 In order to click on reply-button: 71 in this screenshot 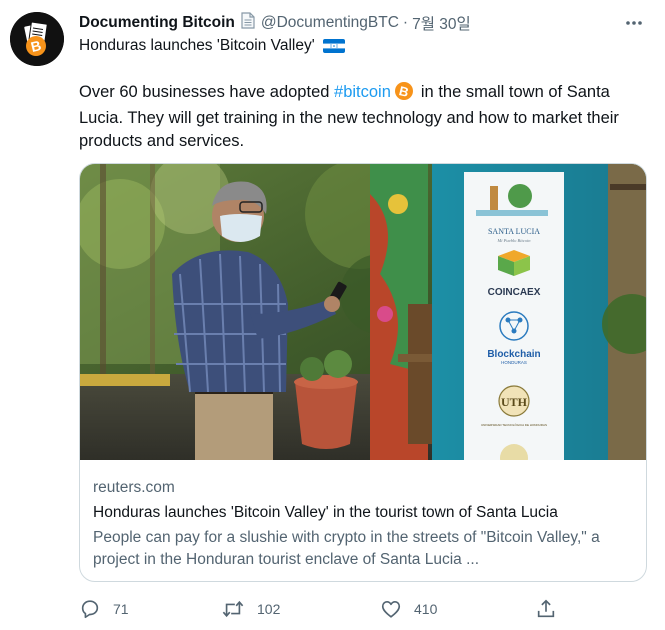, I will do `click(104, 609)`.